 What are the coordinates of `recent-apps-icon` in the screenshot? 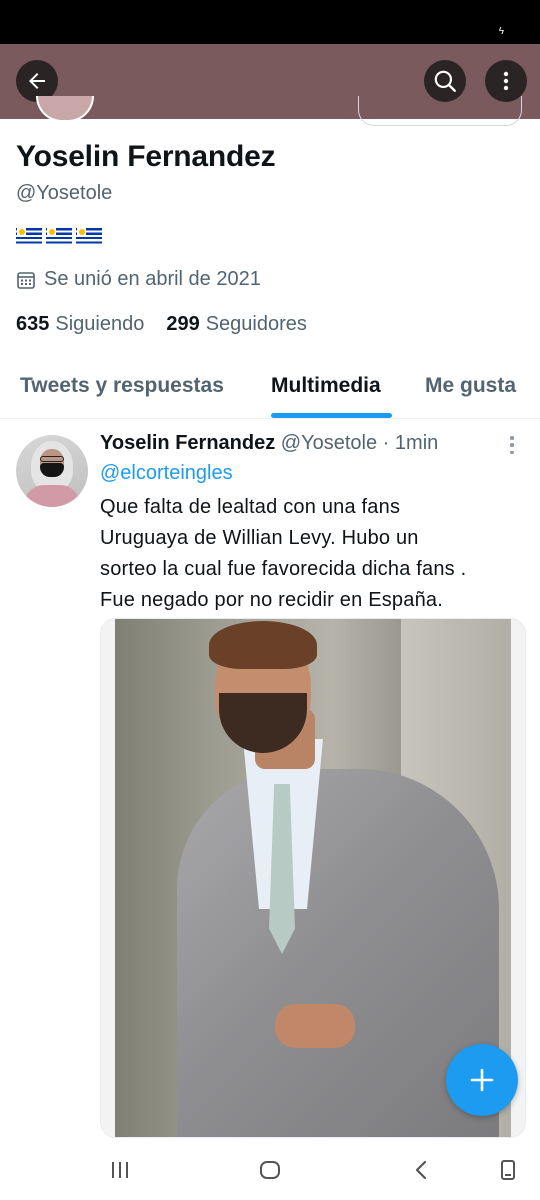 It's located at (120, 1170).